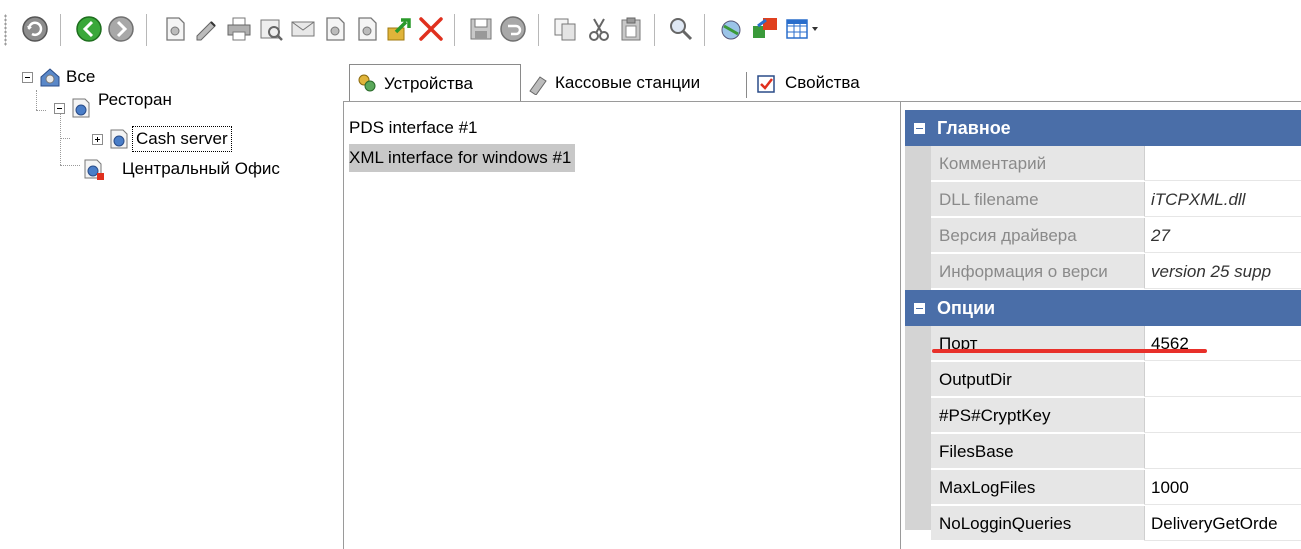 The image size is (1301, 549). What do you see at coordinates (35, 29) in the screenshot?
I see `refresh-icon` at bounding box center [35, 29].